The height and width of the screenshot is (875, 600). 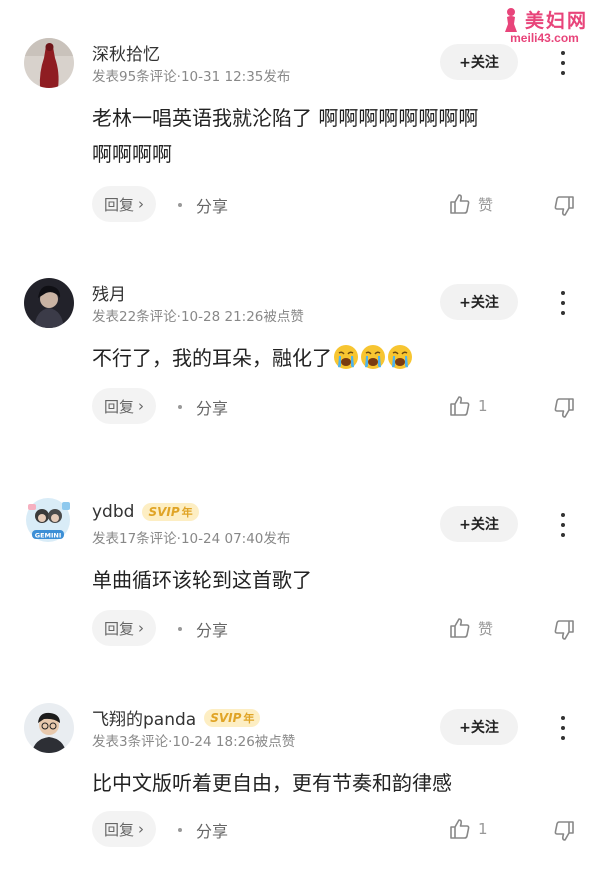 I want to click on username: ydbd, so click(x=113, y=512).